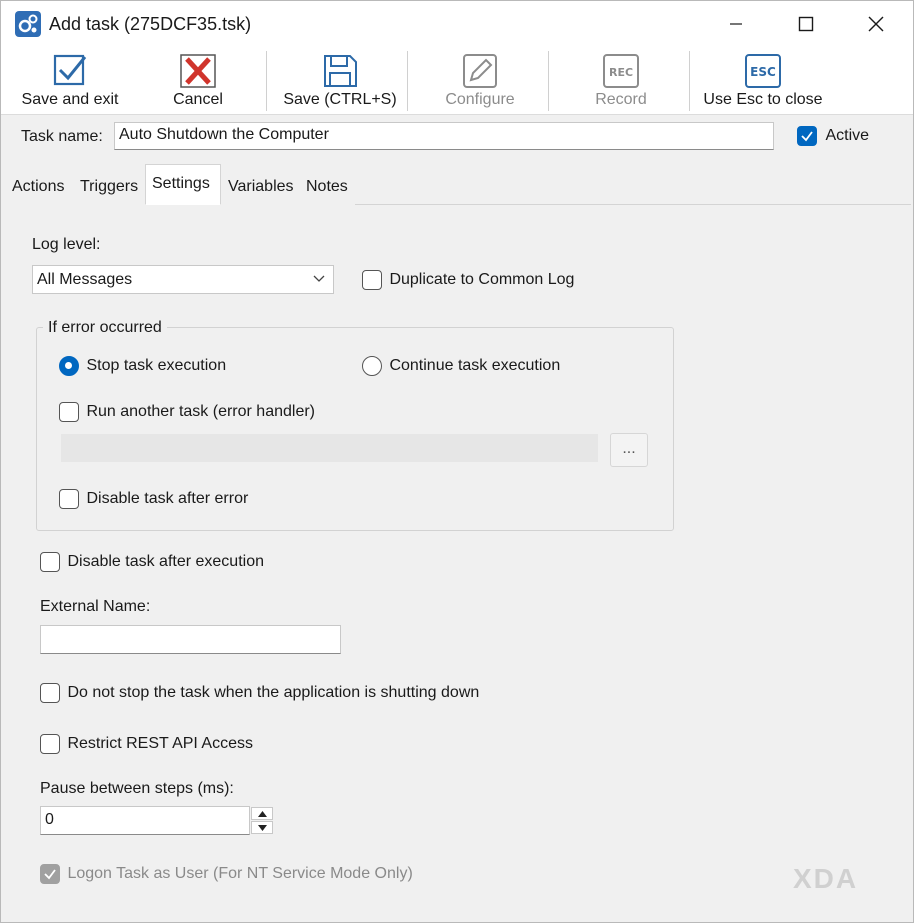  I want to click on floppy-disk-icon, so click(340, 71).